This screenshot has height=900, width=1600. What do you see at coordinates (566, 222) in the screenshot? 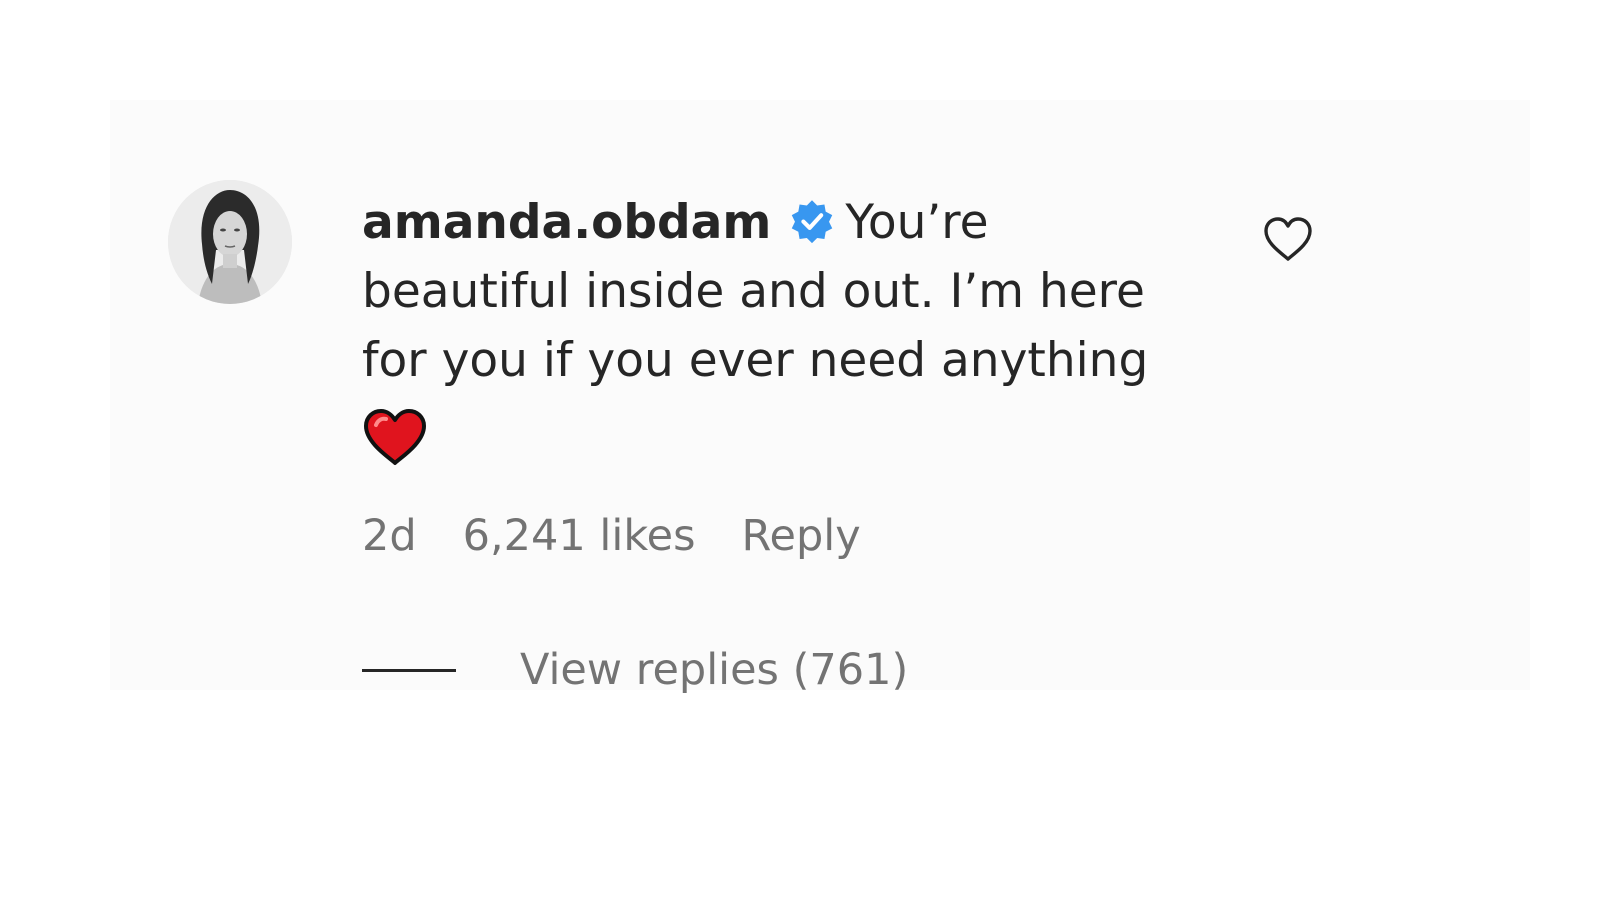
I see `comment-username: amanda.obdam` at bounding box center [566, 222].